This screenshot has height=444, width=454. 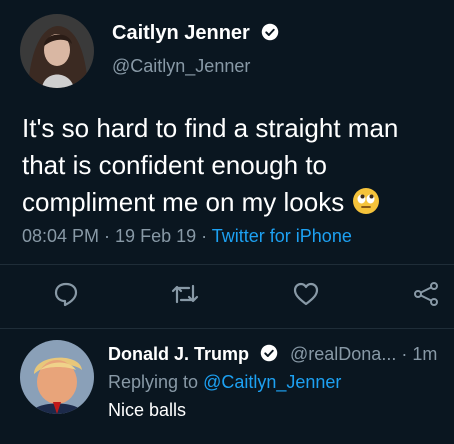 What do you see at coordinates (181, 66) in the screenshot?
I see `author-handle: @Caitlyn_Jenner` at bounding box center [181, 66].